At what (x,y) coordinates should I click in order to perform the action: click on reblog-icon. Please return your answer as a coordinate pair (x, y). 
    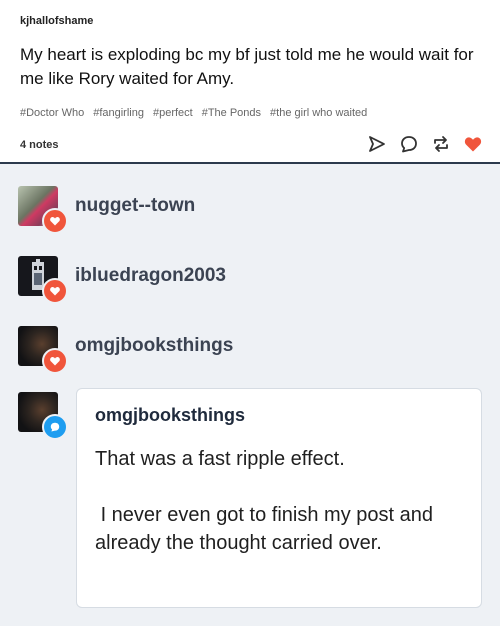
    Looking at the image, I should click on (441, 144).